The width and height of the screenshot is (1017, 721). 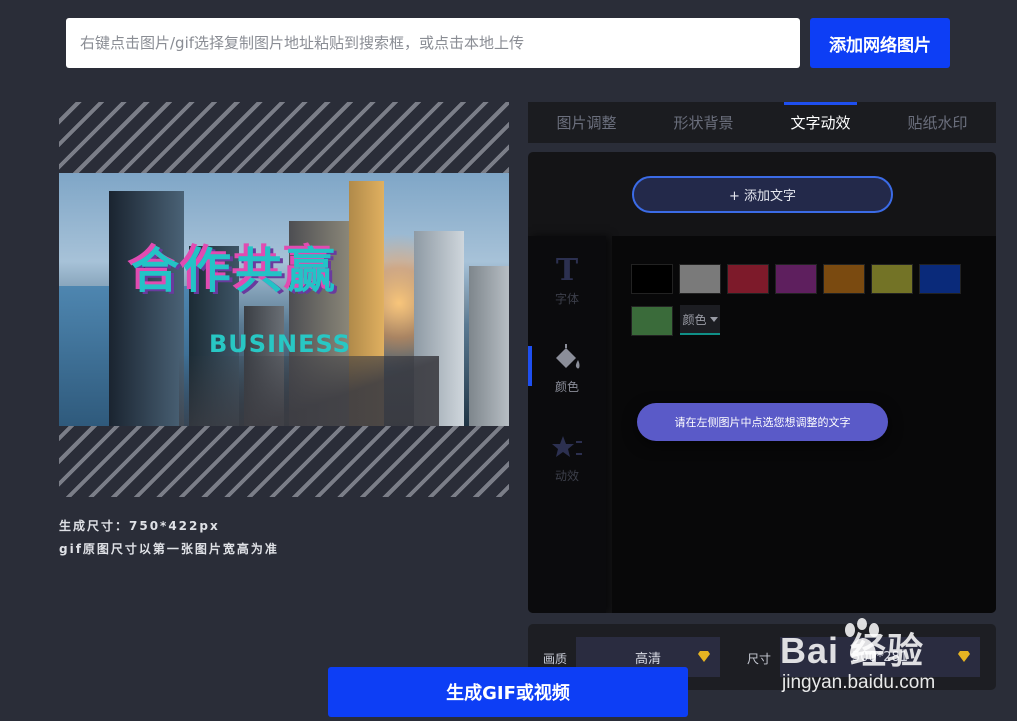 What do you see at coordinates (892, 279) in the screenshot?
I see `color-swatch-olive` at bounding box center [892, 279].